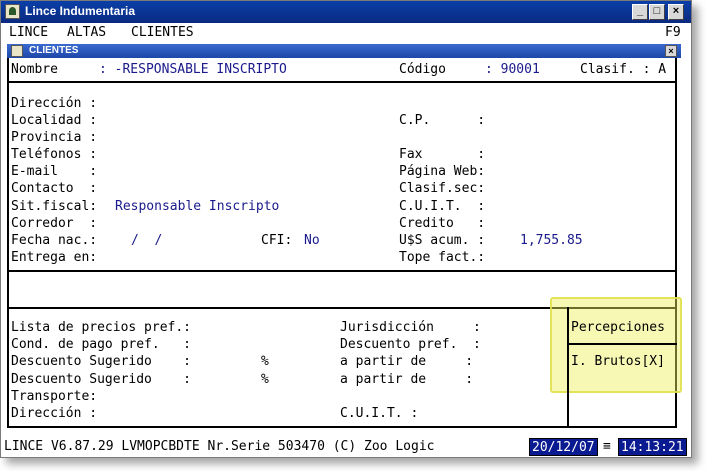  I want to click on direccion-2-label: Dirección :, so click(54, 413).